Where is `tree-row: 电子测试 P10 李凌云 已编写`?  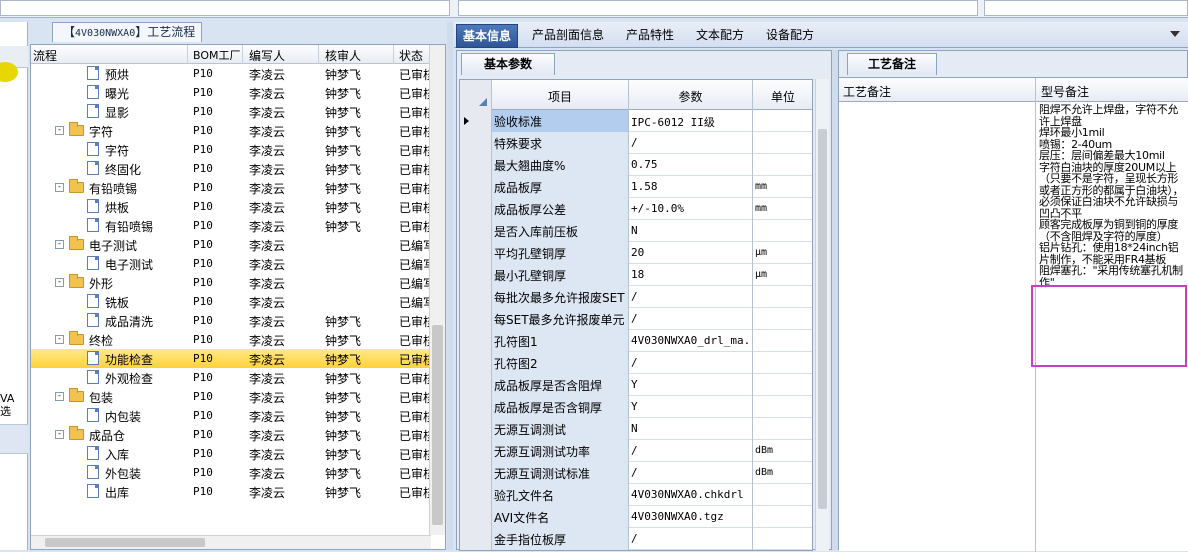 tree-row: 电子测试 P10 李凌云 已编写 is located at coordinates (231, 263).